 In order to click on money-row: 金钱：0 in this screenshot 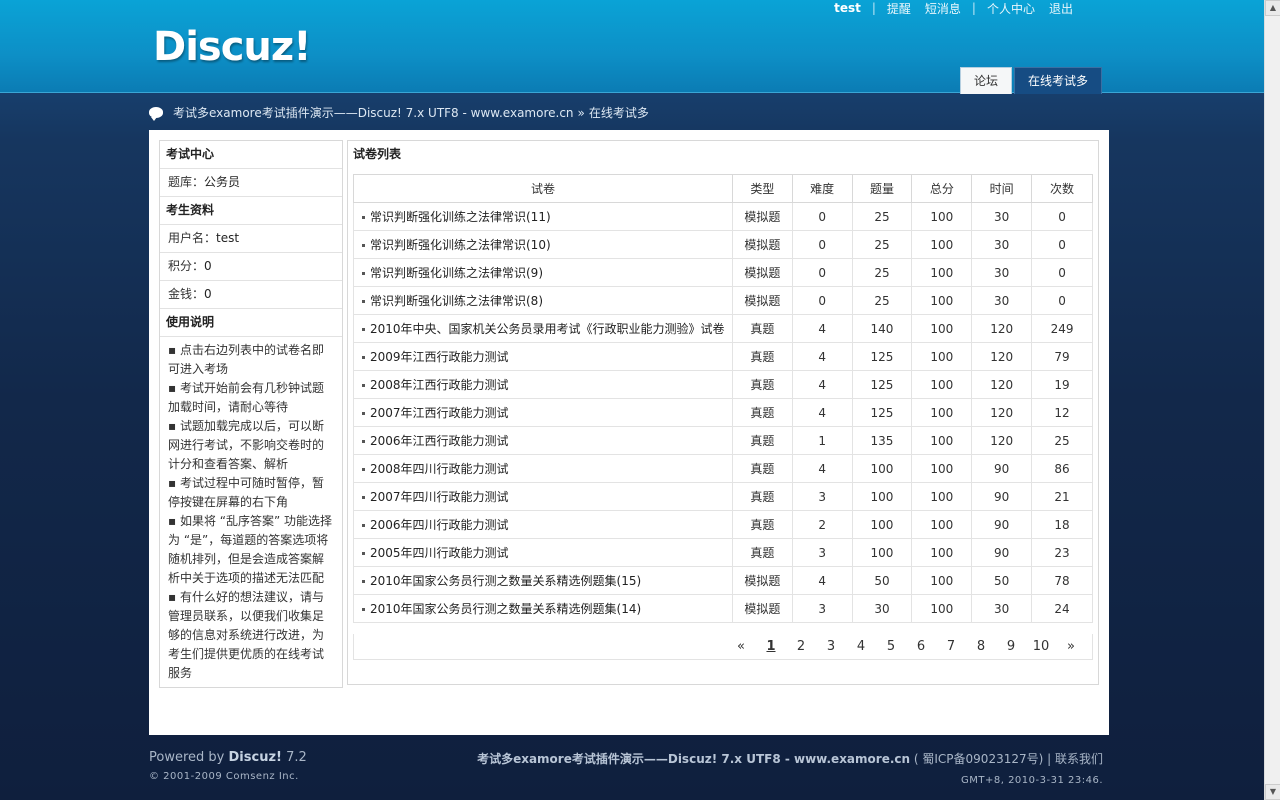, I will do `click(251, 295)`.